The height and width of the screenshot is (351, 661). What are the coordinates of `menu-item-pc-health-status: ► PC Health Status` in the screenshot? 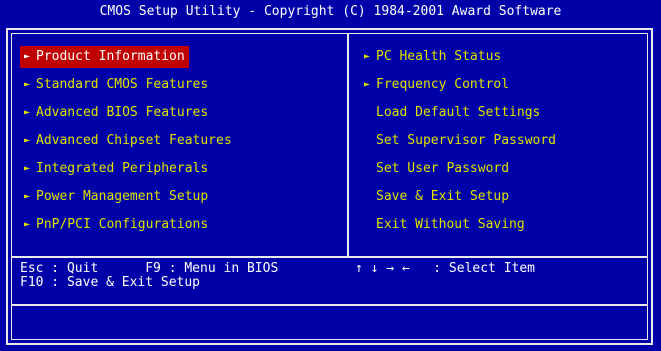 It's located at (460, 57).